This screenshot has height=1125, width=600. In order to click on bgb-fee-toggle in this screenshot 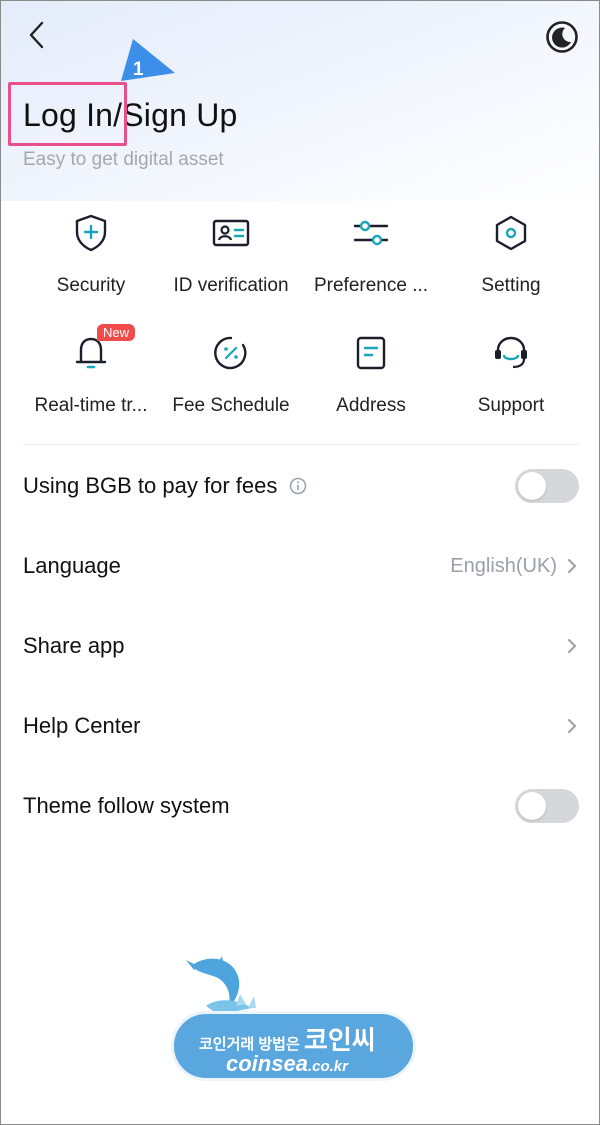, I will do `click(547, 486)`.